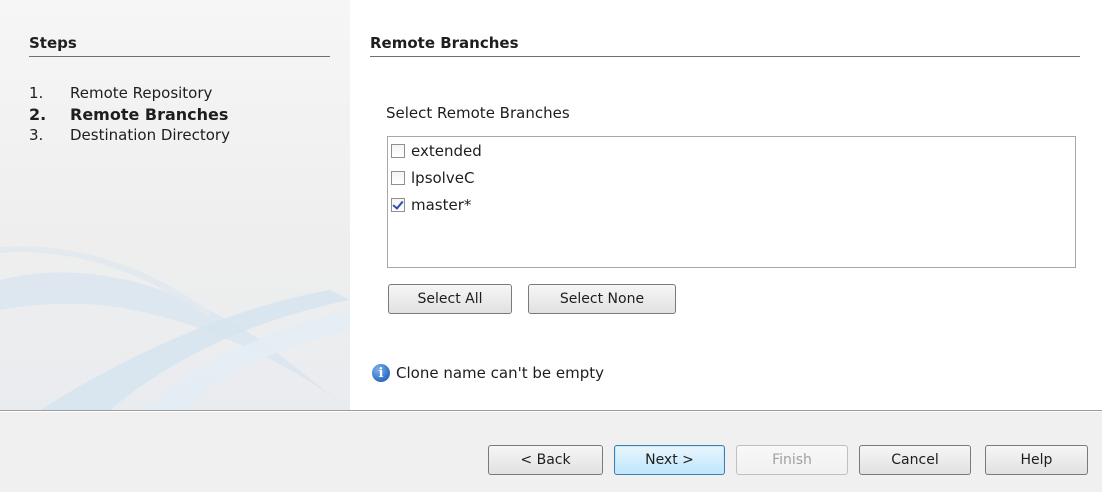  Describe the element at coordinates (36, 93) in the screenshot. I see `step-number: 1.` at that location.